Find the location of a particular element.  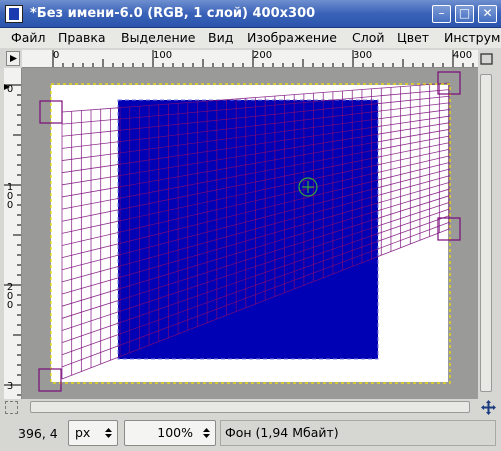

minimize-icon: – is located at coordinates (441, 13).